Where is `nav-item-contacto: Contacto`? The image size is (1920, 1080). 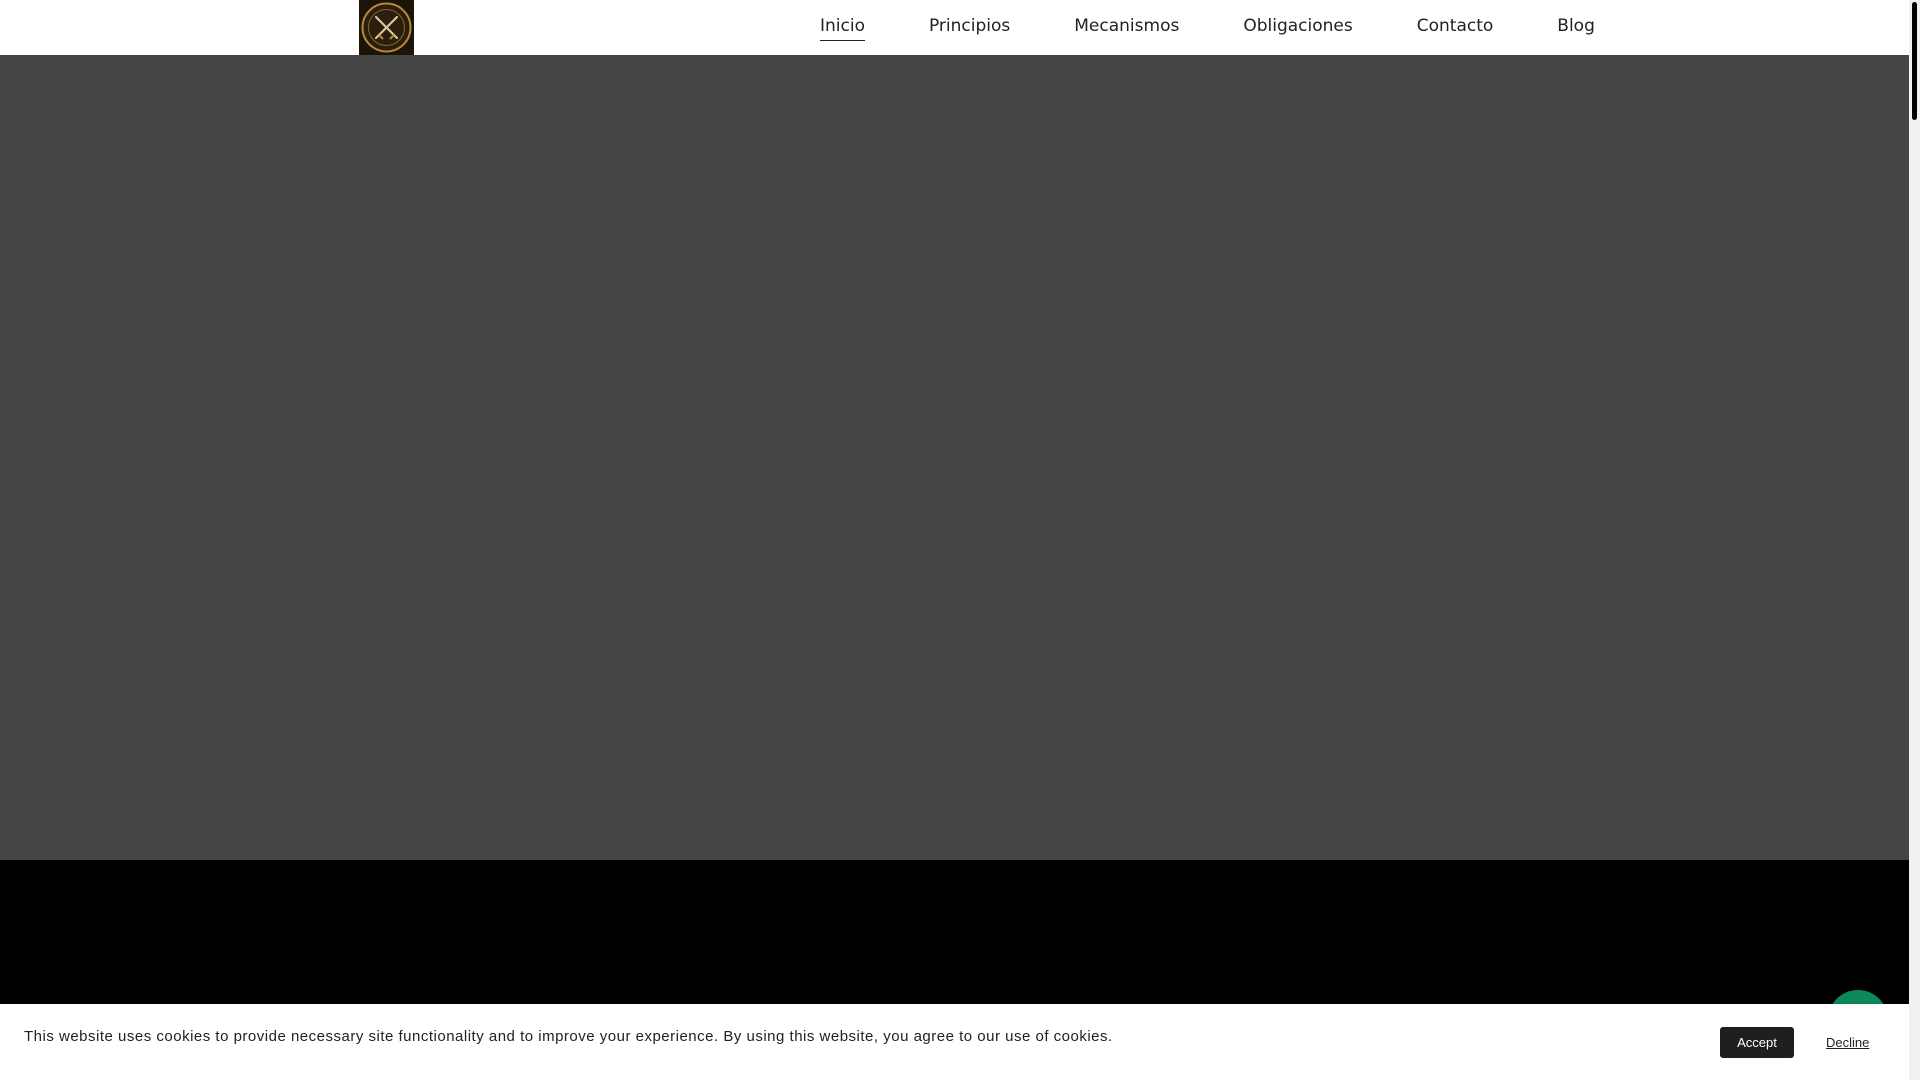 nav-item-contacto: Contacto is located at coordinates (1455, 27).